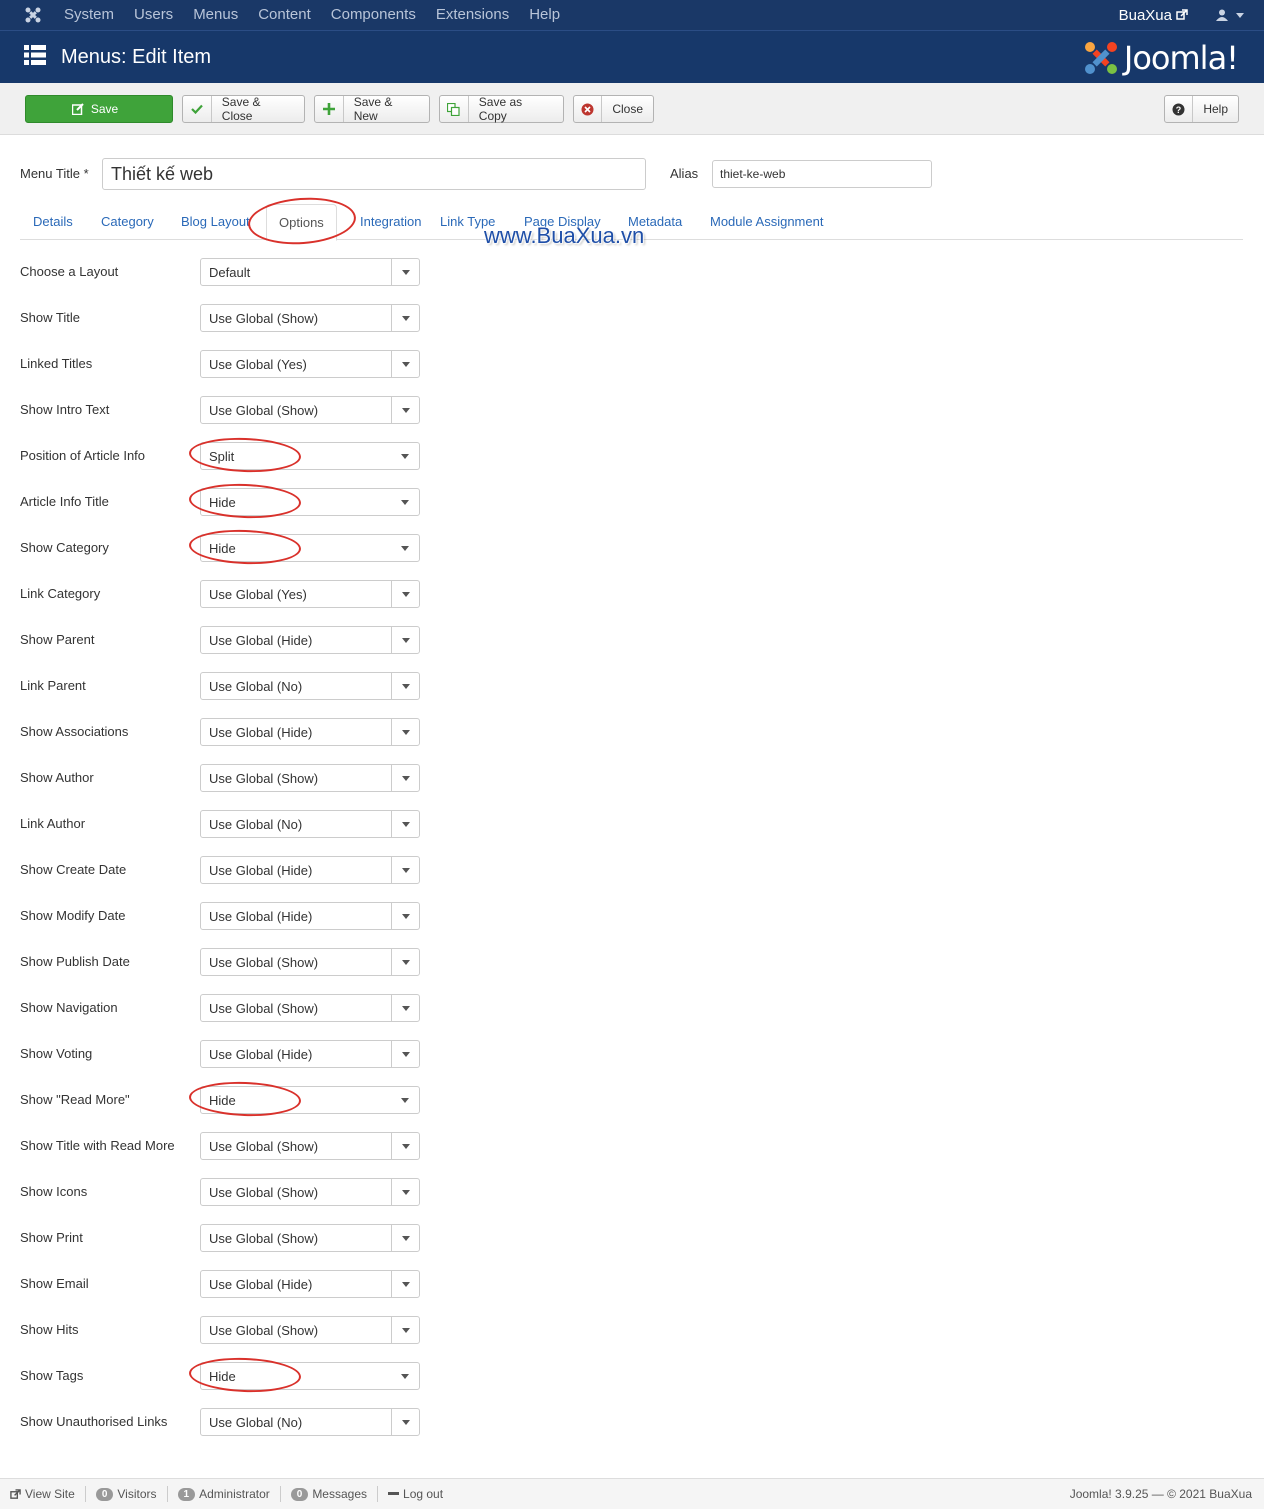  I want to click on option-select-show-modify-date: Use Global (Hide), so click(310, 916).